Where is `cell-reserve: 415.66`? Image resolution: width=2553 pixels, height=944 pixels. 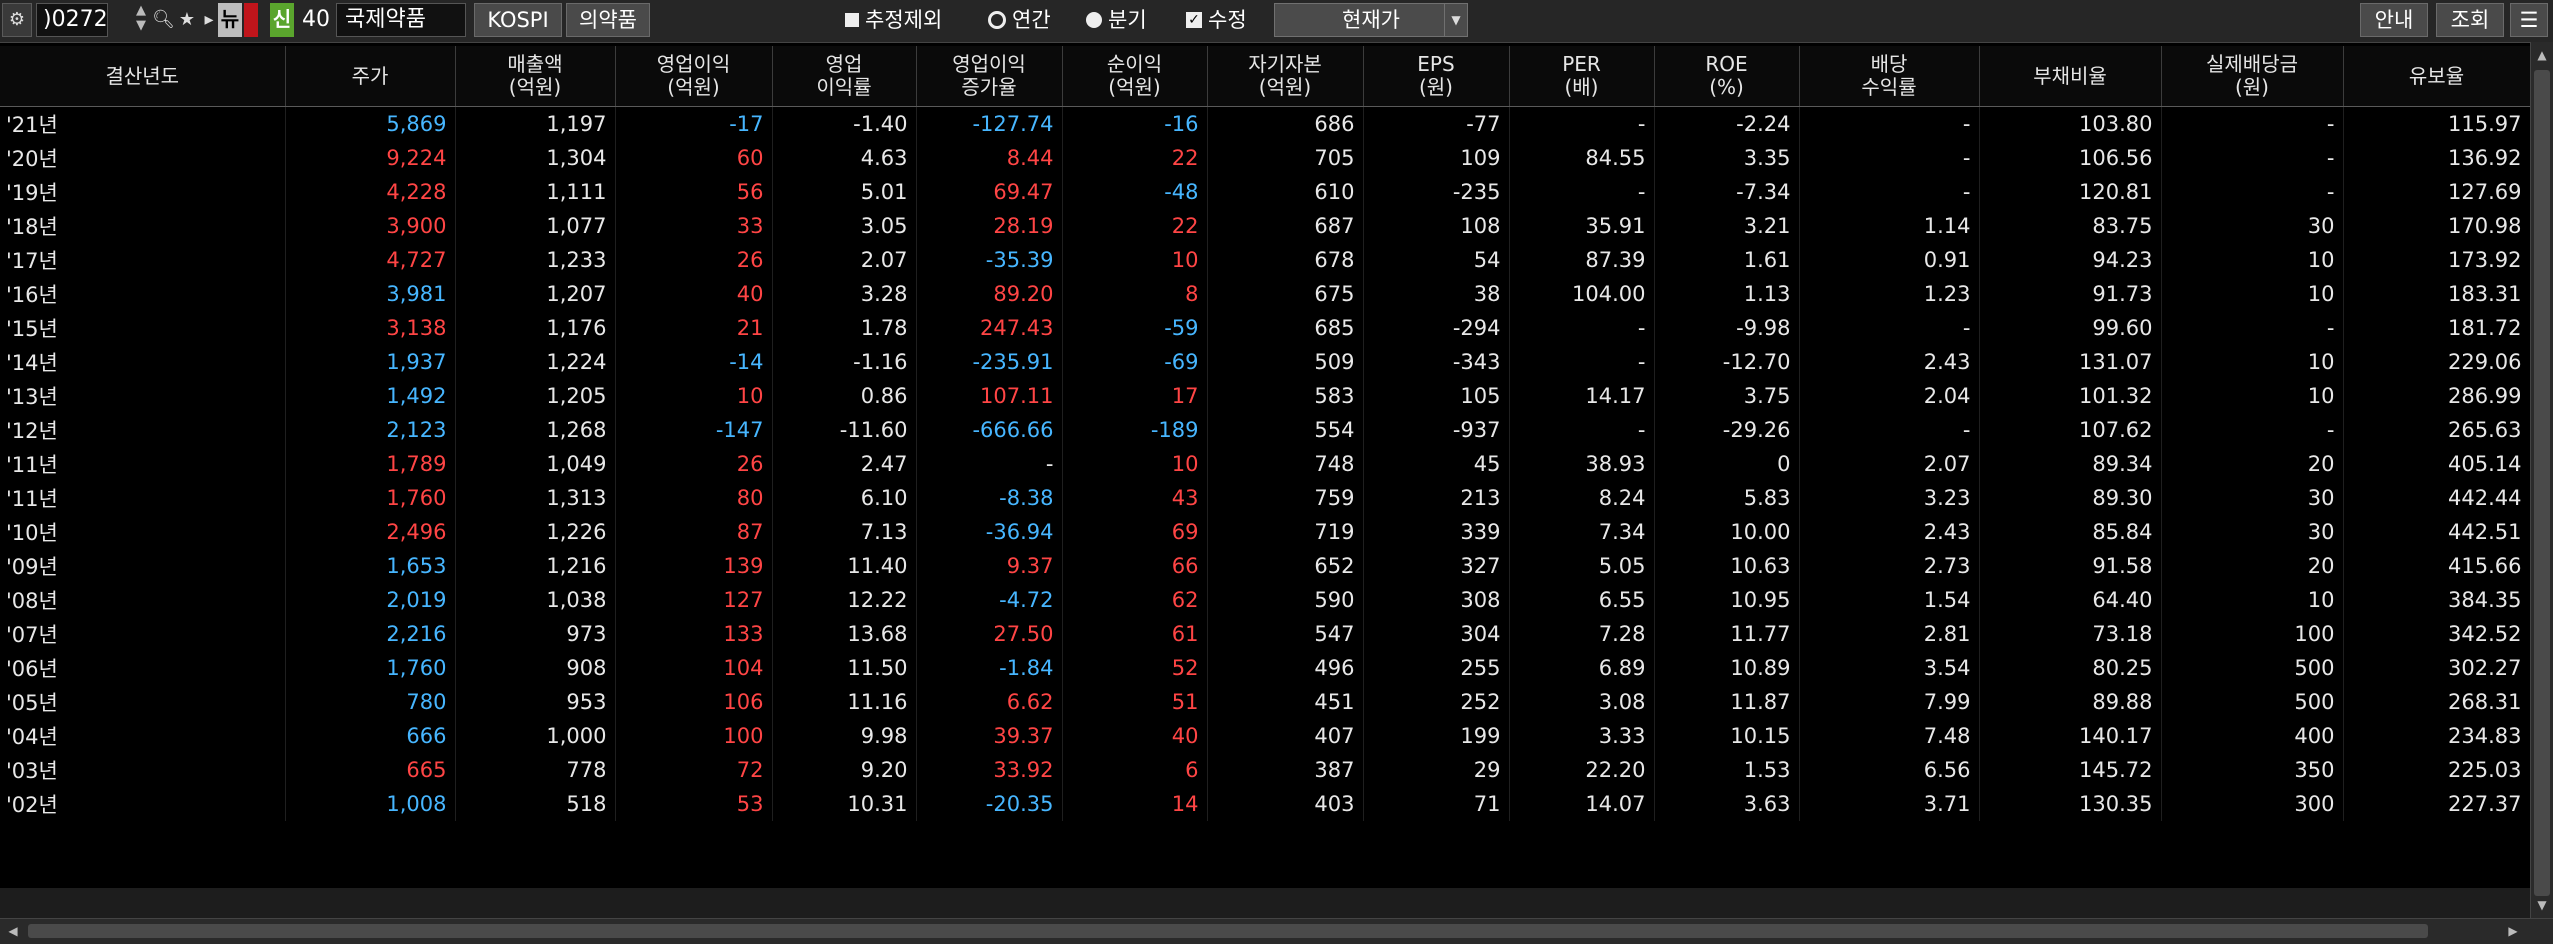 cell-reserve: 415.66 is located at coordinates (2436, 566).